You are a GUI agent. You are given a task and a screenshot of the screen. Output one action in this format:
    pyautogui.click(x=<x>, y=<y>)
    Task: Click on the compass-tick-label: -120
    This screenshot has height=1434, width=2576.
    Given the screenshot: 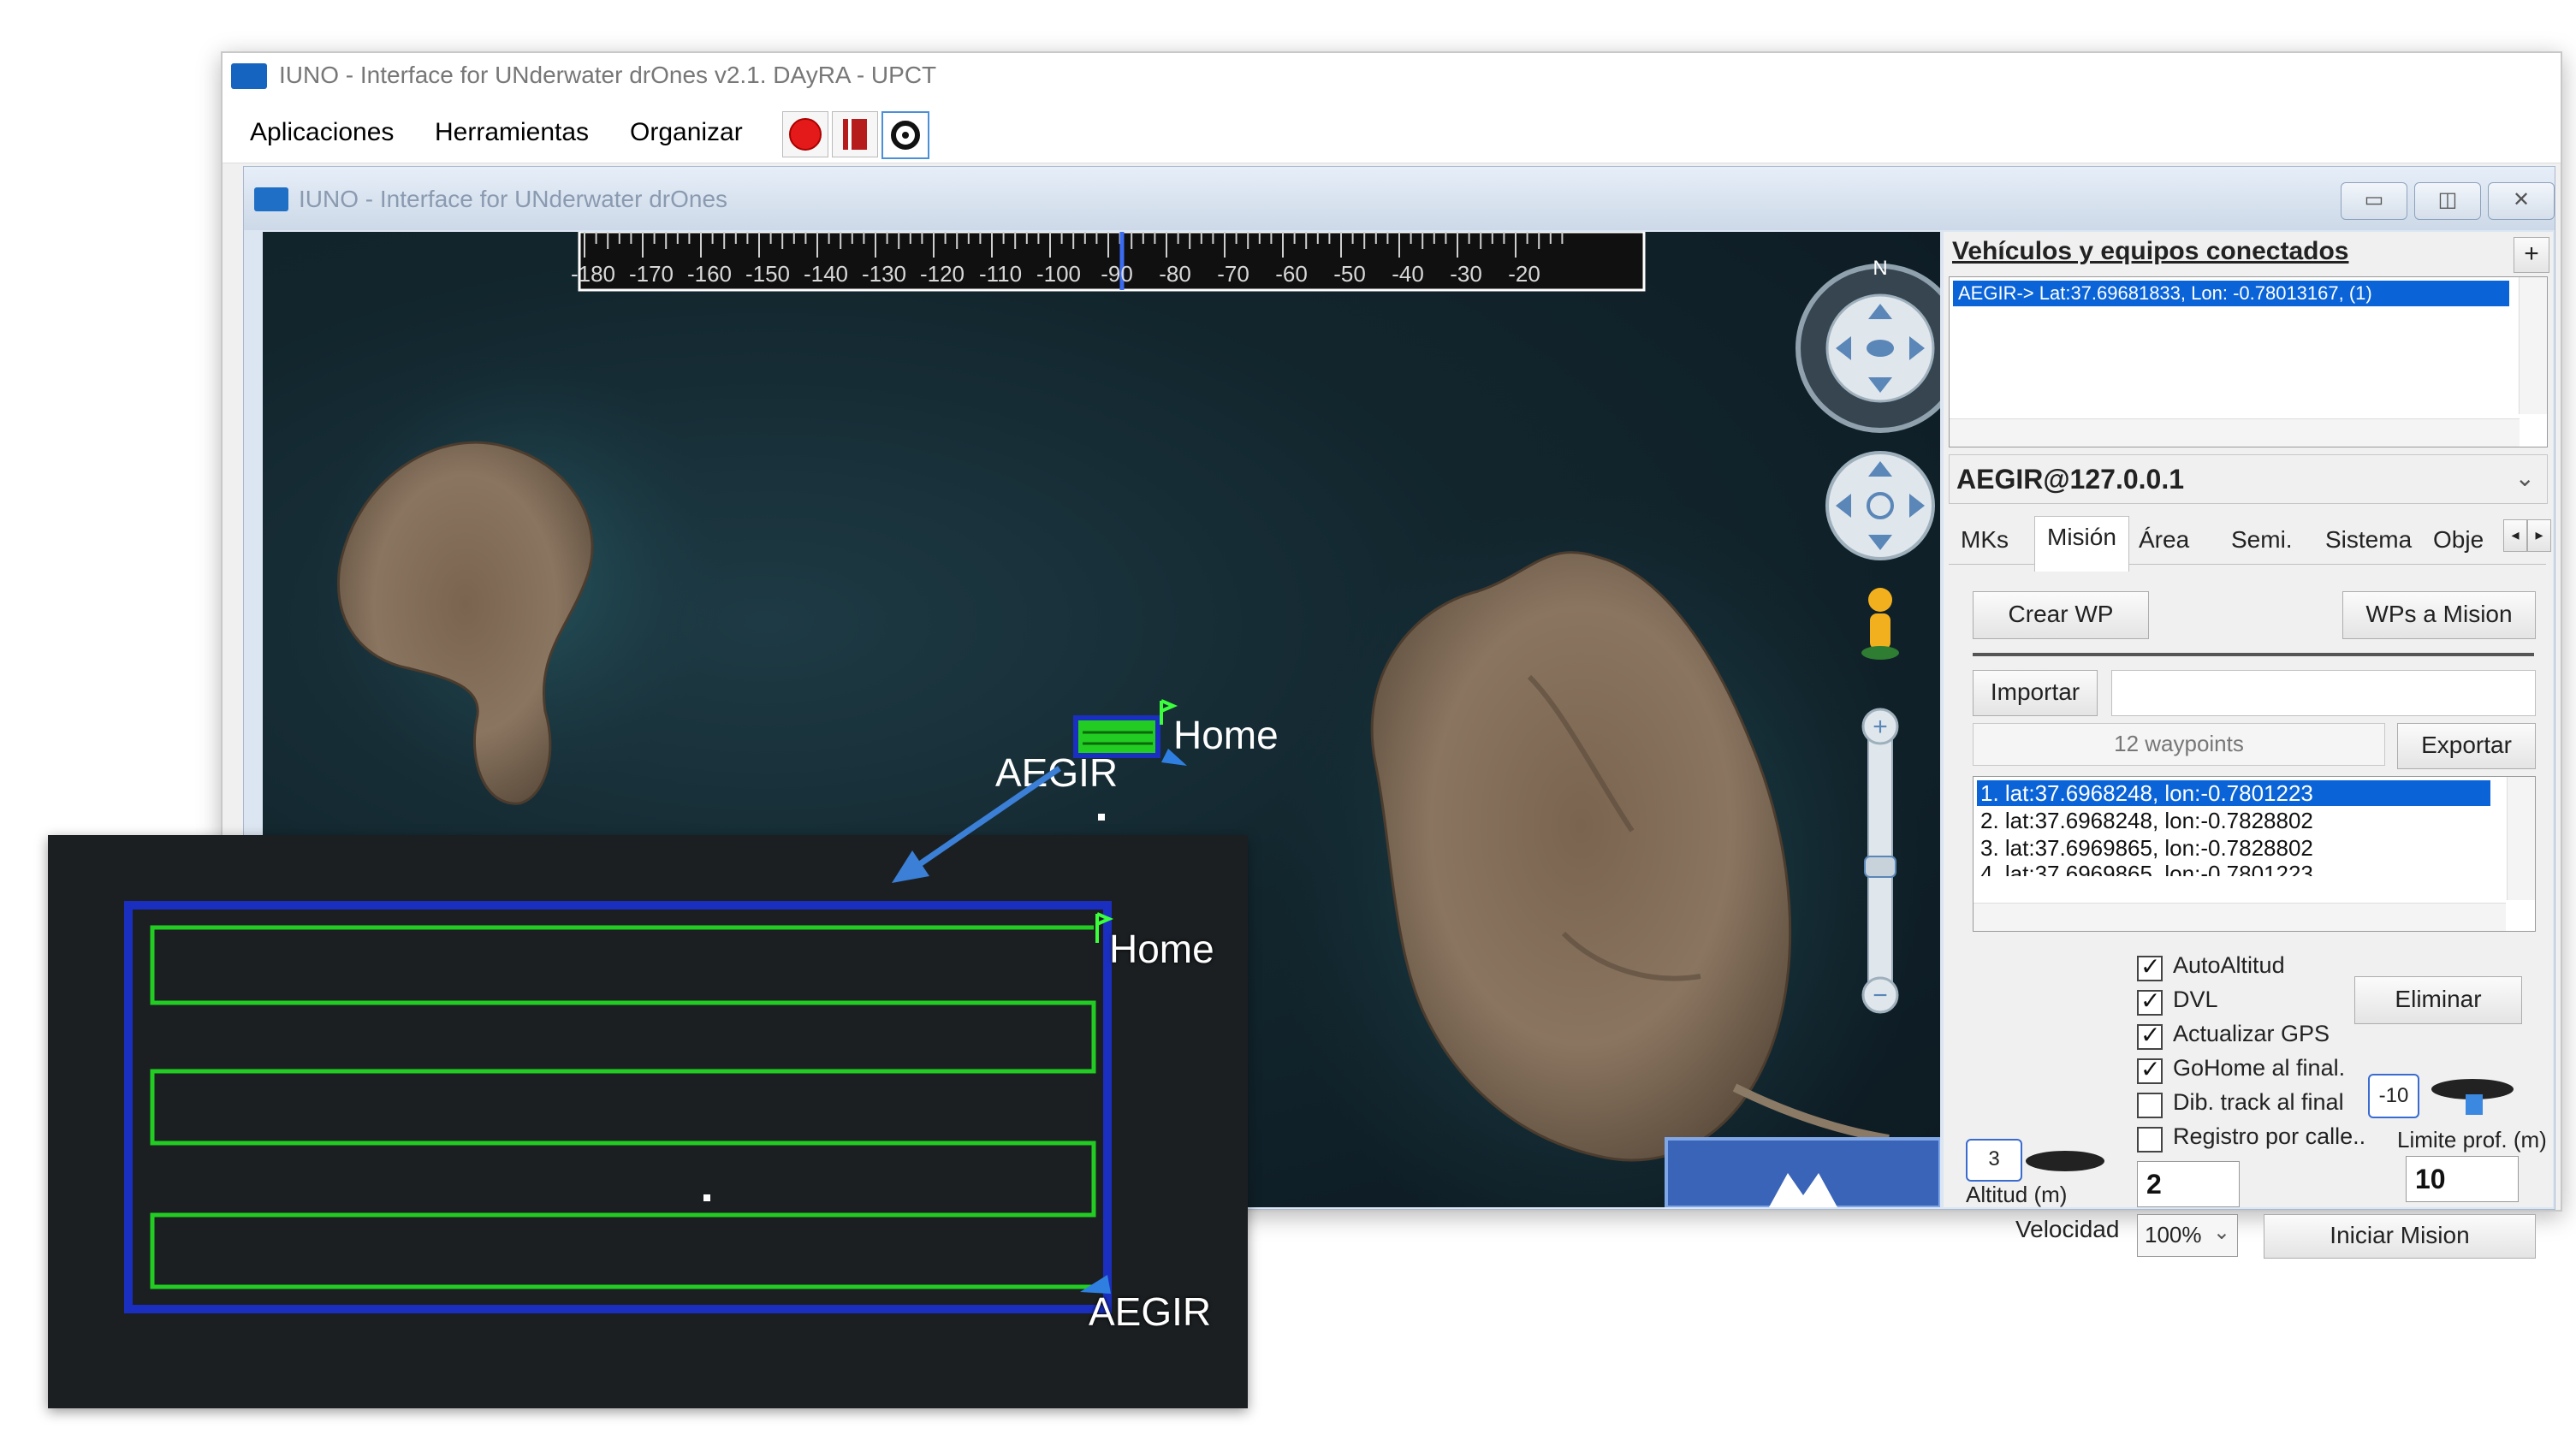 What is the action you would take?
    pyautogui.click(x=942, y=274)
    